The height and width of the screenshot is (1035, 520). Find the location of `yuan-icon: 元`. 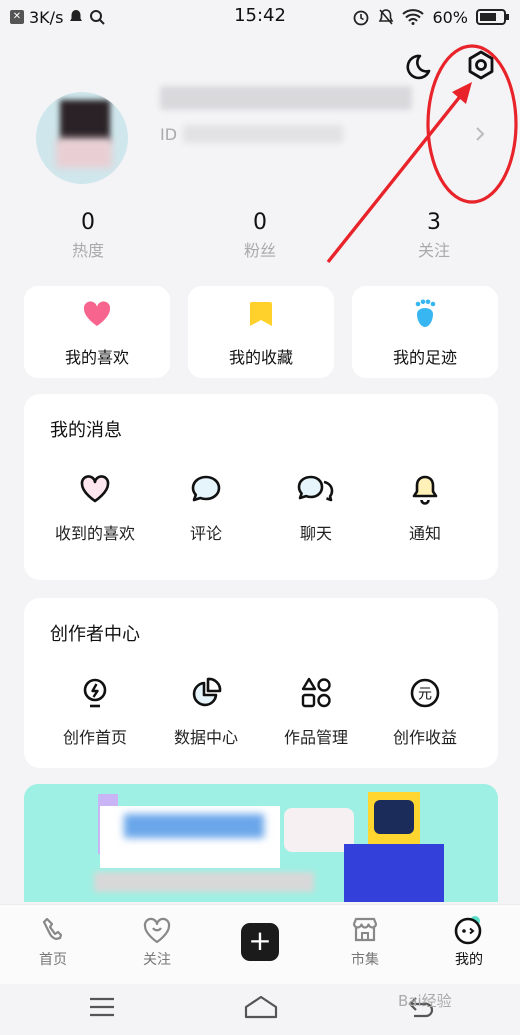

yuan-icon: 元 is located at coordinates (425, 693).